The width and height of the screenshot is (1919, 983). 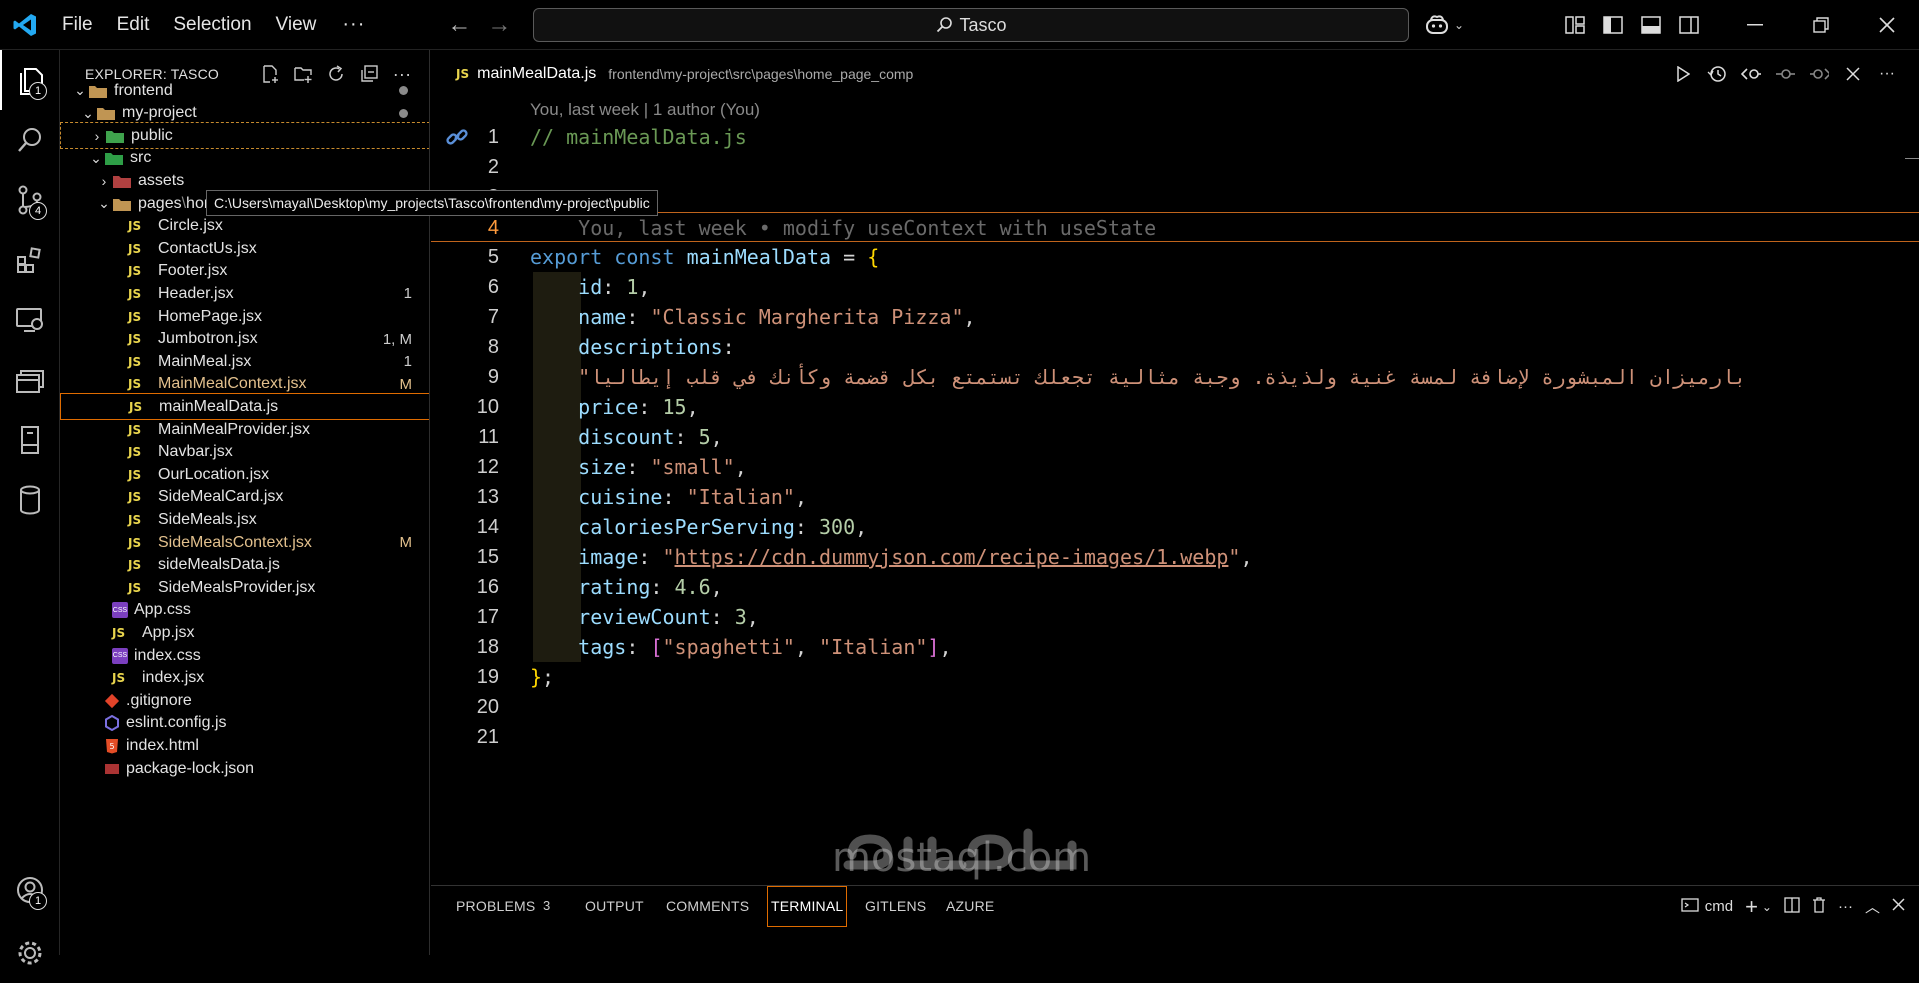 What do you see at coordinates (1437, 25) in the screenshot?
I see `copilot-icon` at bounding box center [1437, 25].